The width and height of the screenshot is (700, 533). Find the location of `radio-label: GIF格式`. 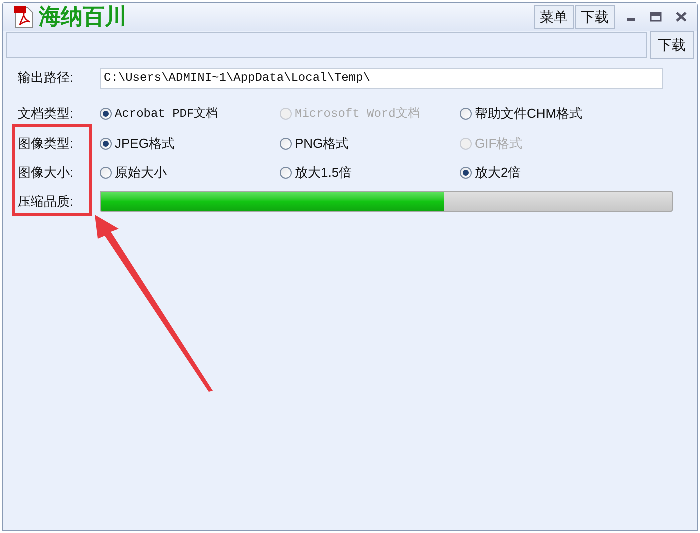

radio-label: GIF格式 is located at coordinates (499, 143).